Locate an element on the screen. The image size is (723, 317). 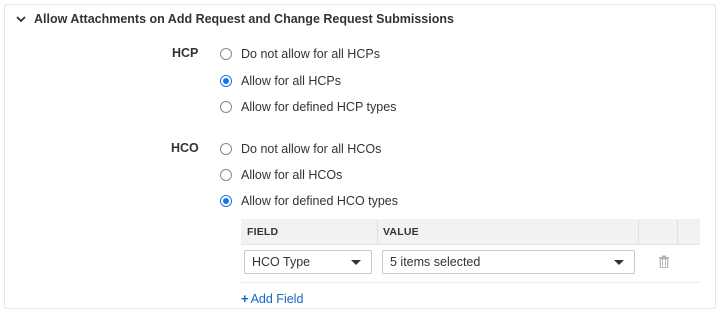
radio-label: Allow for defined HCP types is located at coordinates (319, 107).